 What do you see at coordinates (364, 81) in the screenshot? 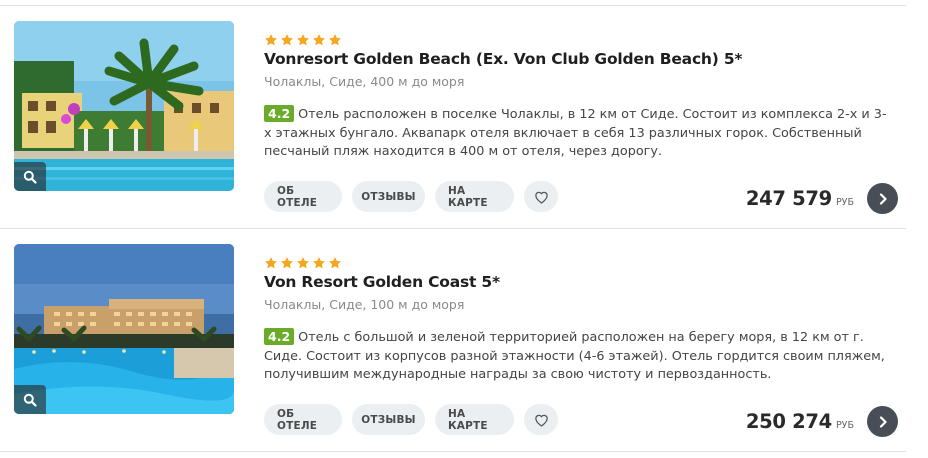
I see `hotel-location: Чолаклы, Сиде, 400 м до моря` at bounding box center [364, 81].